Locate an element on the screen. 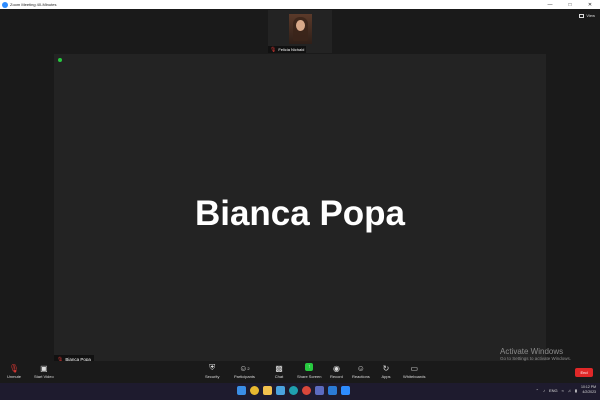 The image size is (600, 400). unmute-button: 🎙 Unmute is located at coordinates (14, 371).